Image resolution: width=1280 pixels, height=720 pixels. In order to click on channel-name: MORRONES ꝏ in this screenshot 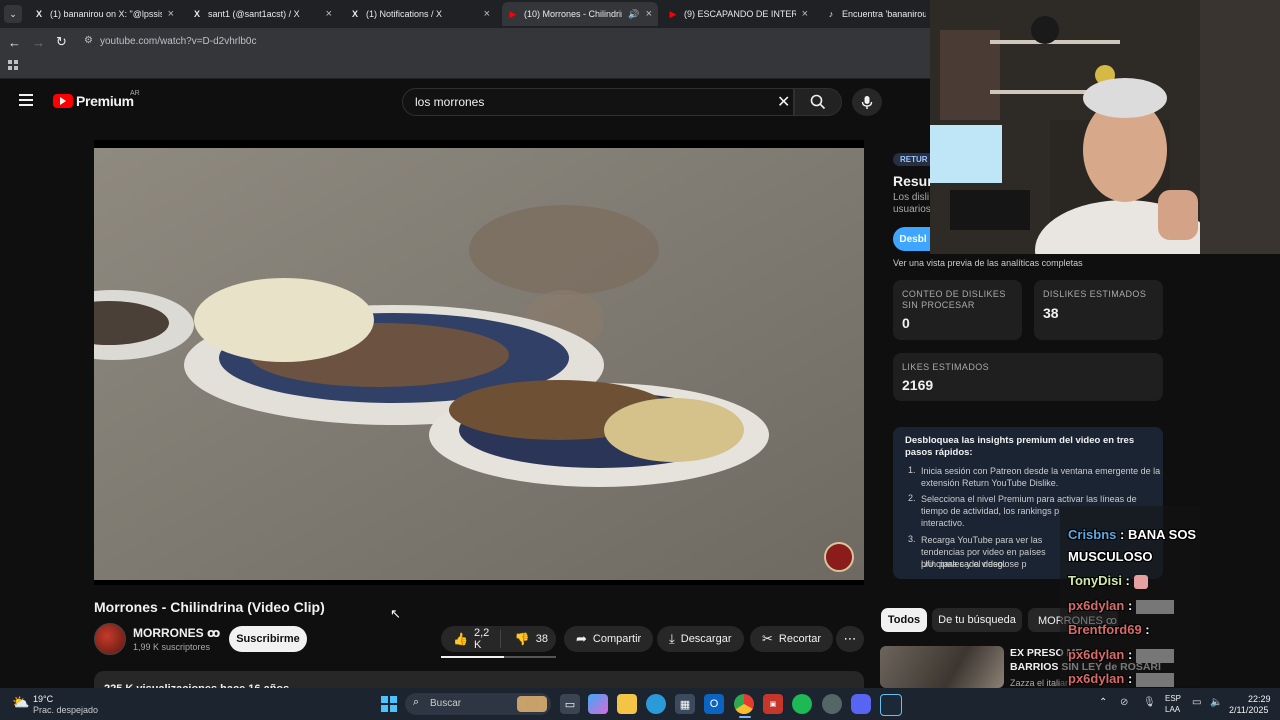, I will do `click(176, 633)`.